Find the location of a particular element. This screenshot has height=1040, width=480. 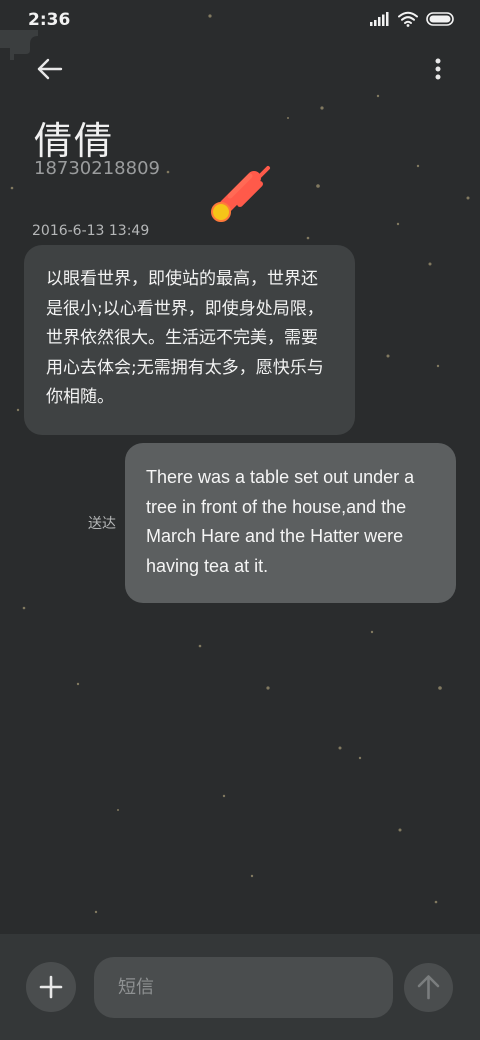

message-input is located at coordinates (243, 987).